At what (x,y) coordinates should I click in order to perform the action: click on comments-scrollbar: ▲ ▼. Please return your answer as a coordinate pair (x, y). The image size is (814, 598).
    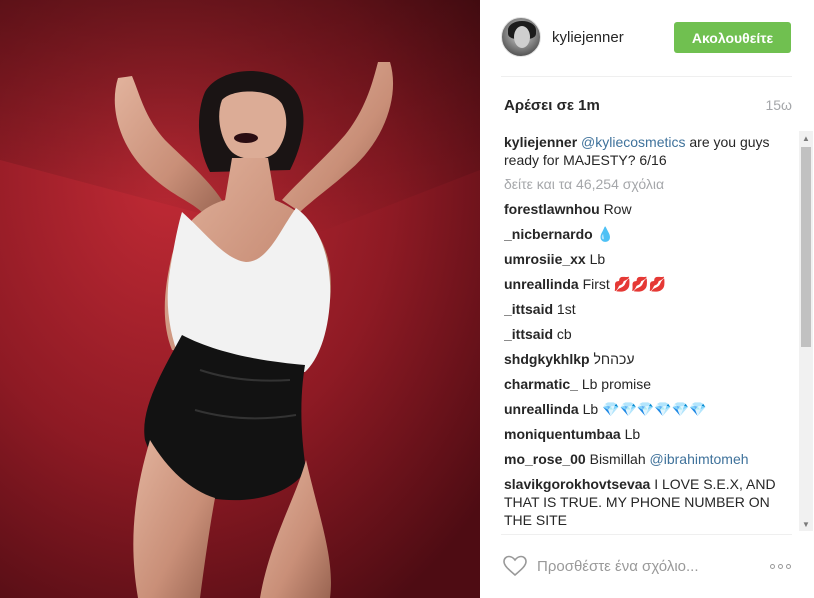
    Looking at the image, I should click on (806, 331).